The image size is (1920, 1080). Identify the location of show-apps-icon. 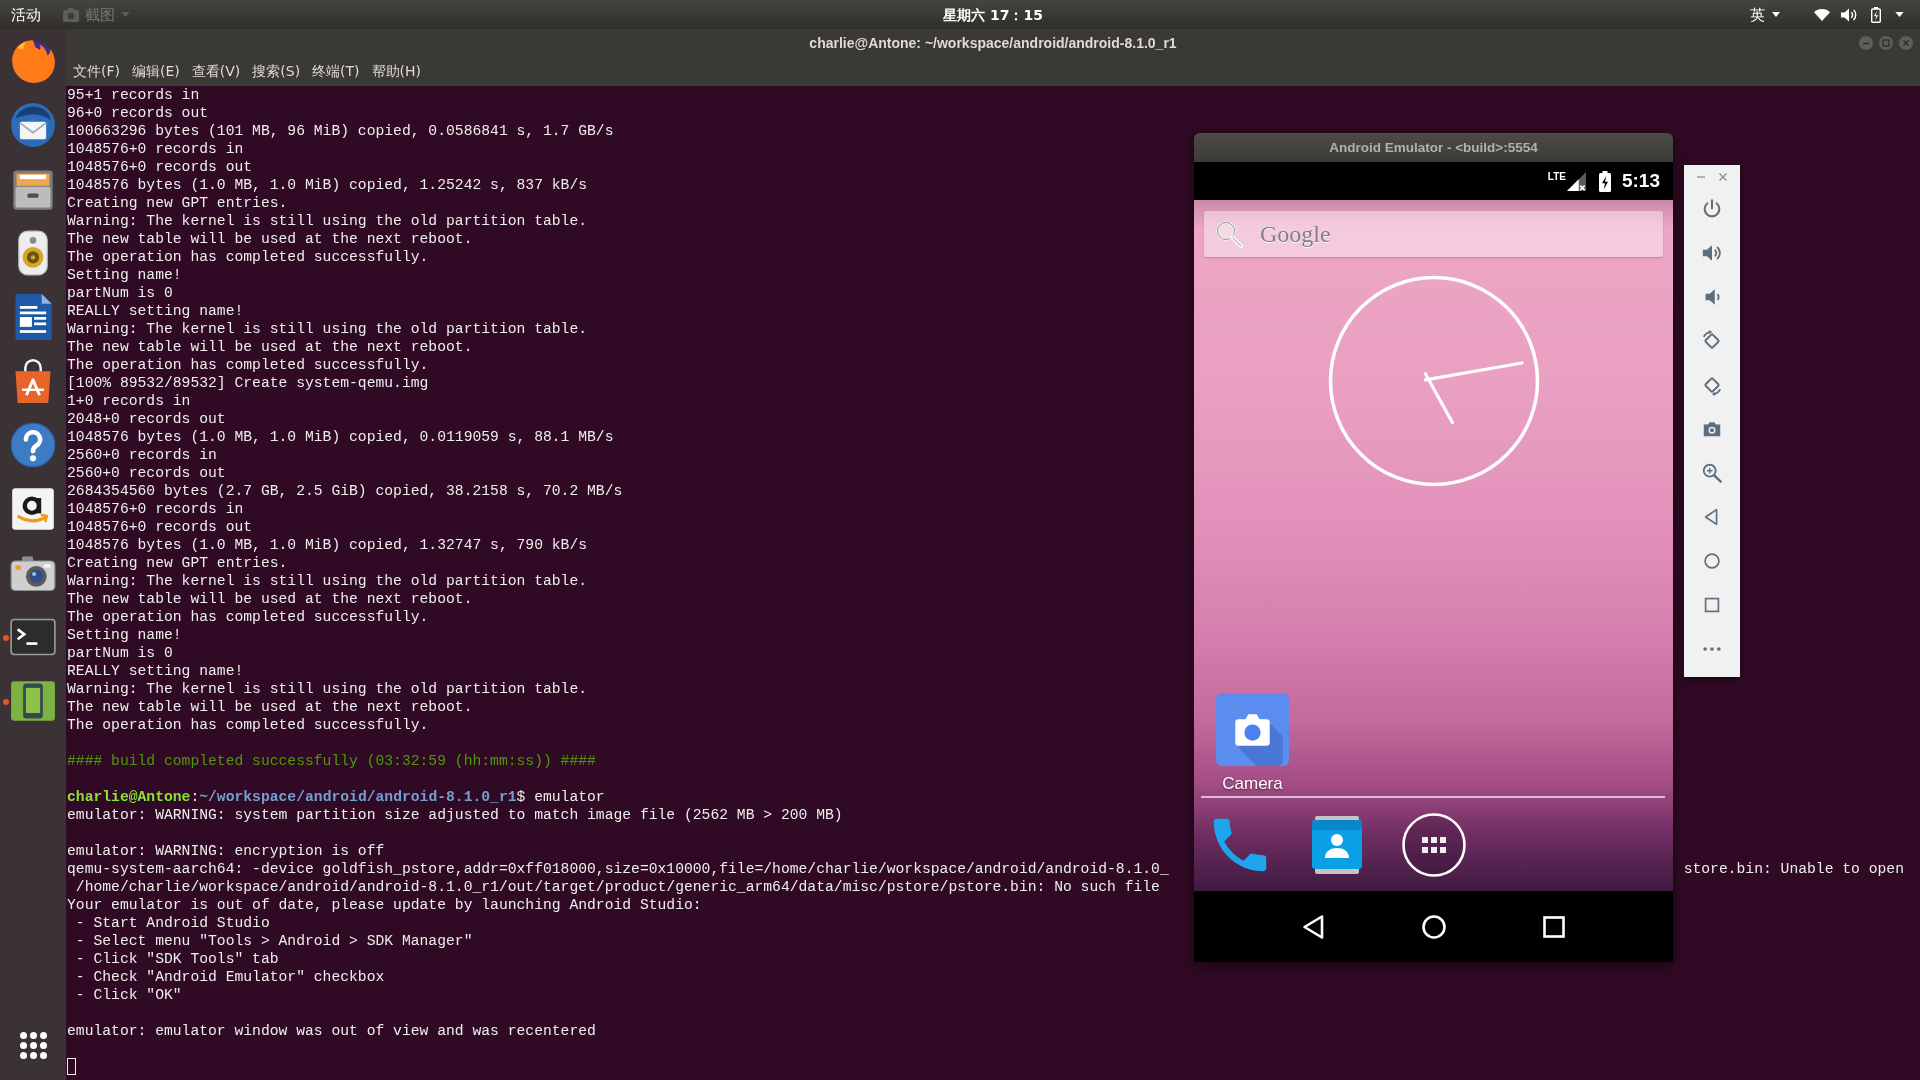
(33, 1045).